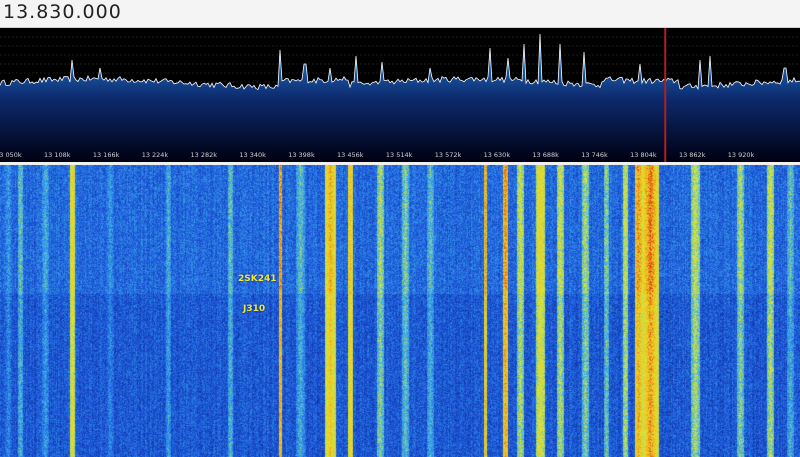 This screenshot has height=457, width=800. What do you see at coordinates (545, 155) in the screenshot?
I see `frequency-tick-label: 13 688k` at bounding box center [545, 155].